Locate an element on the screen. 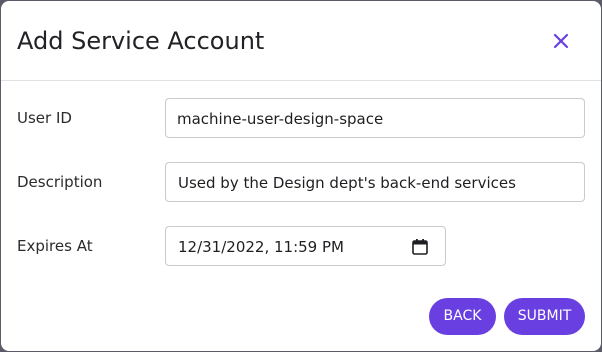 Image resolution: width=602 pixels, height=352 pixels. user-id-label: User ID is located at coordinates (44, 118).